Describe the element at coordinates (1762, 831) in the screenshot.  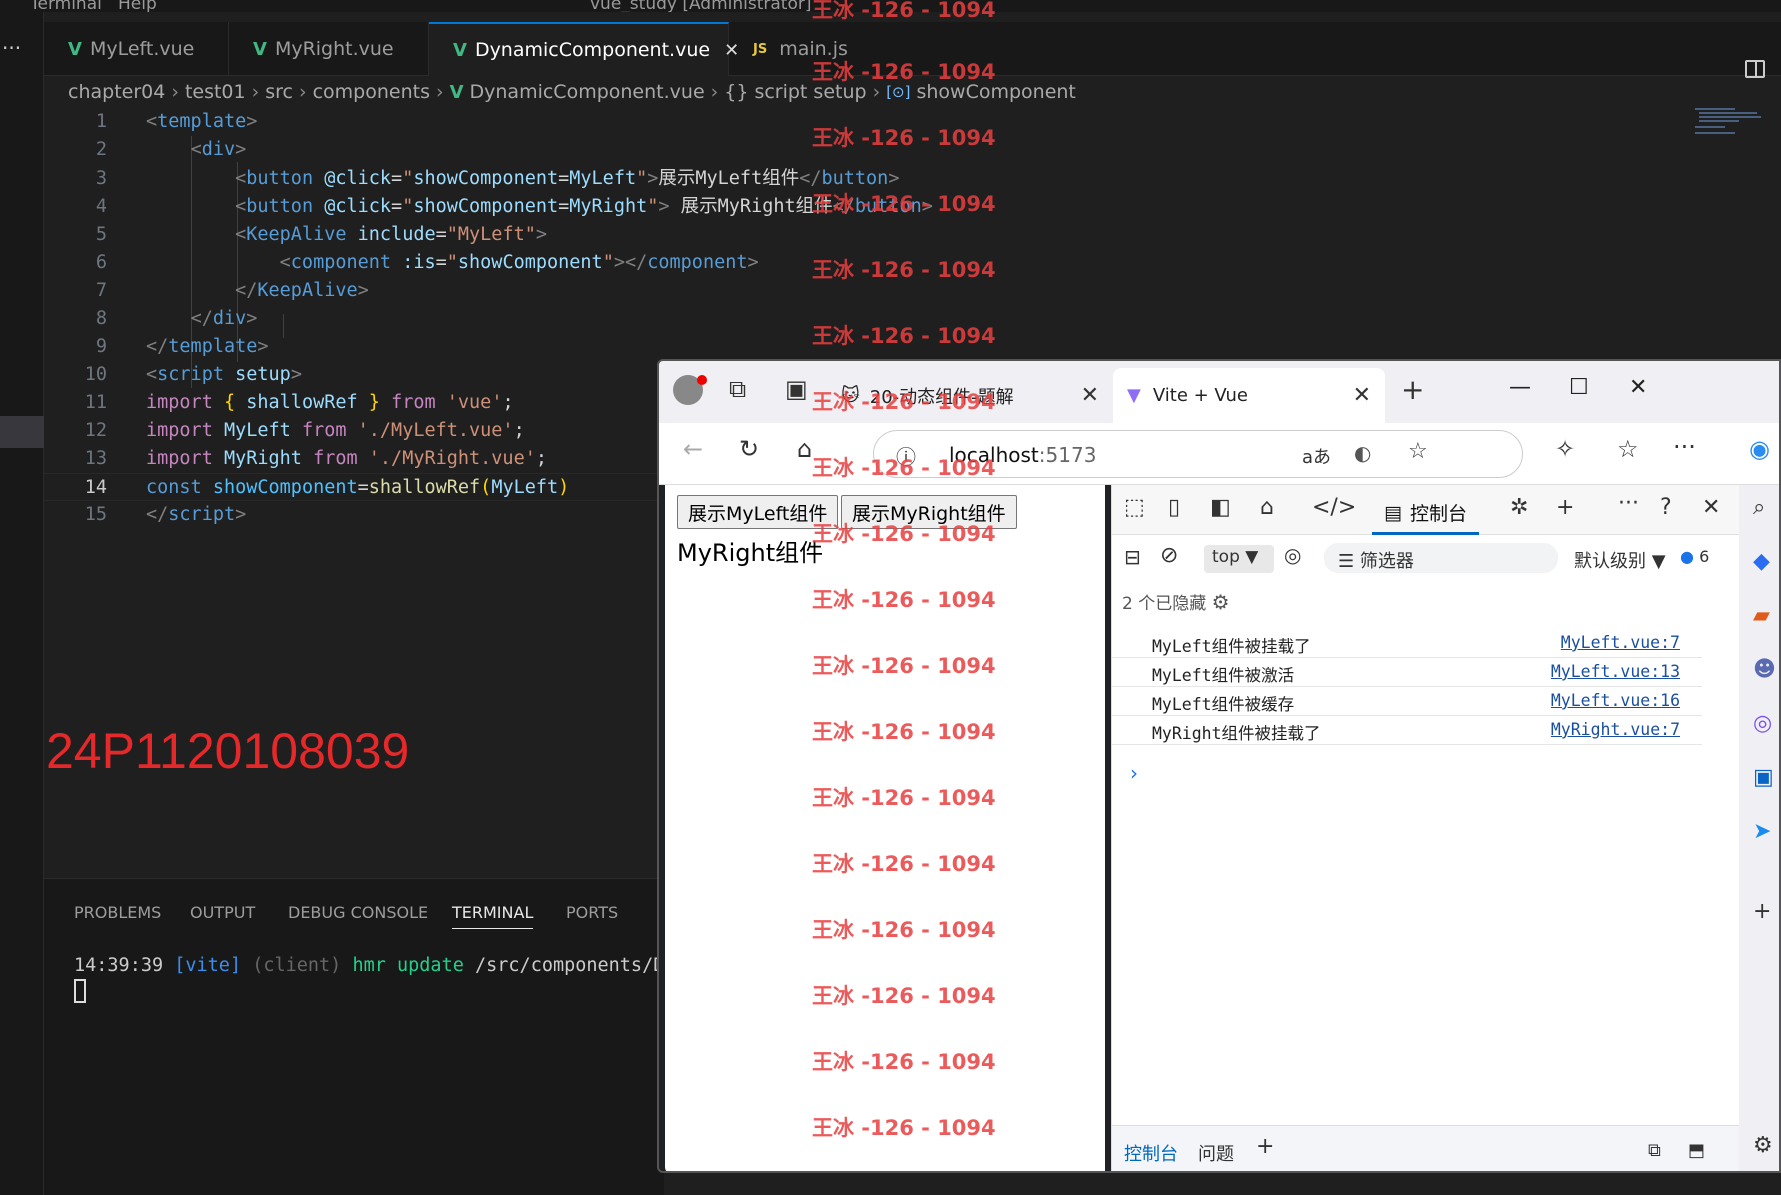
I see `send-icon: ➤` at that location.